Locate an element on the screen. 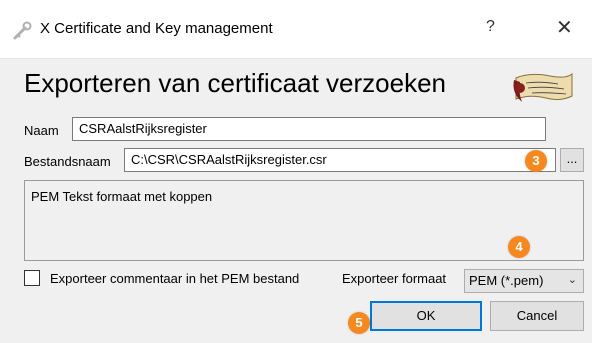 This screenshot has width=592, height=343. help-button: ? is located at coordinates (490, 27).